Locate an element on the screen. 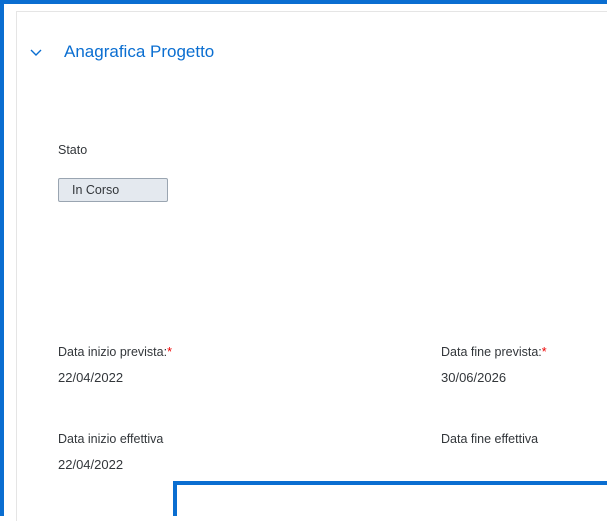 This screenshot has height=521, width=607. end-planned-value: 30/06/2026 is located at coordinates (474, 377).